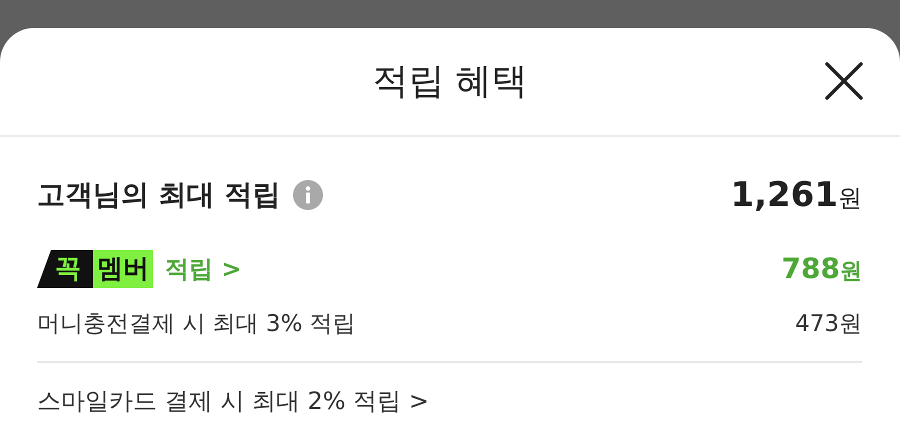 This screenshot has height=445, width=900. What do you see at coordinates (65, 269) in the screenshot?
I see `badge-mark: 꼭` at bounding box center [65, 269].